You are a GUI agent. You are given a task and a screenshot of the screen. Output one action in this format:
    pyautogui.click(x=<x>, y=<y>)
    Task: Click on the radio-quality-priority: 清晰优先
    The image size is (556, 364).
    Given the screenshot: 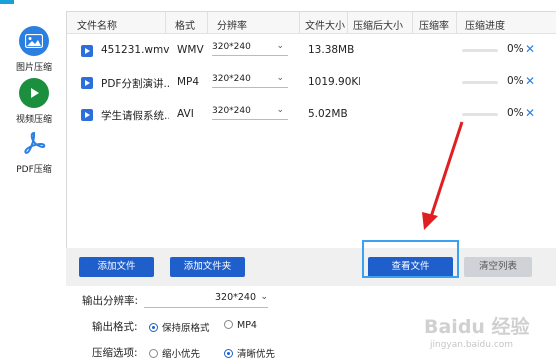 What is the action you would take?
    pyautogui.click(x=249, y=353)
    